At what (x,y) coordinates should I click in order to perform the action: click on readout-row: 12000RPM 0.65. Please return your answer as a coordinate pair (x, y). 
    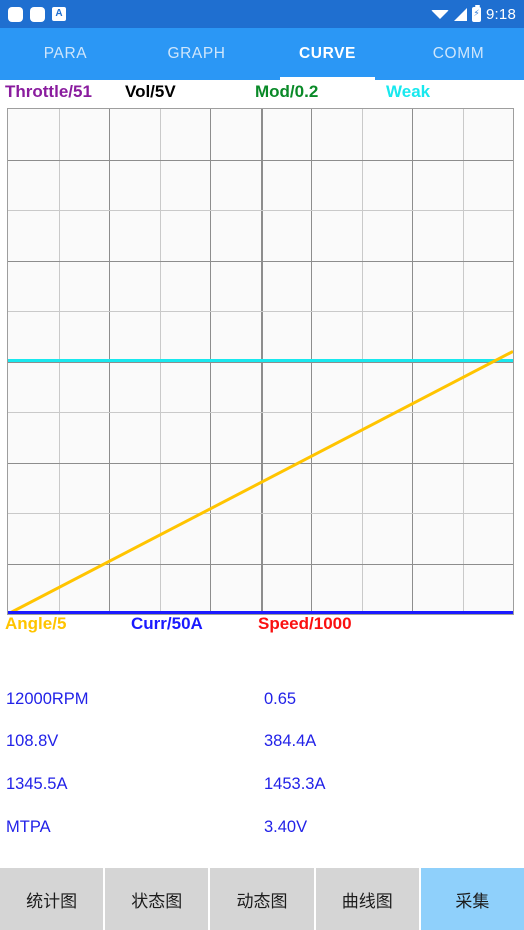
    Looking at the image, I should click on (262, 711).